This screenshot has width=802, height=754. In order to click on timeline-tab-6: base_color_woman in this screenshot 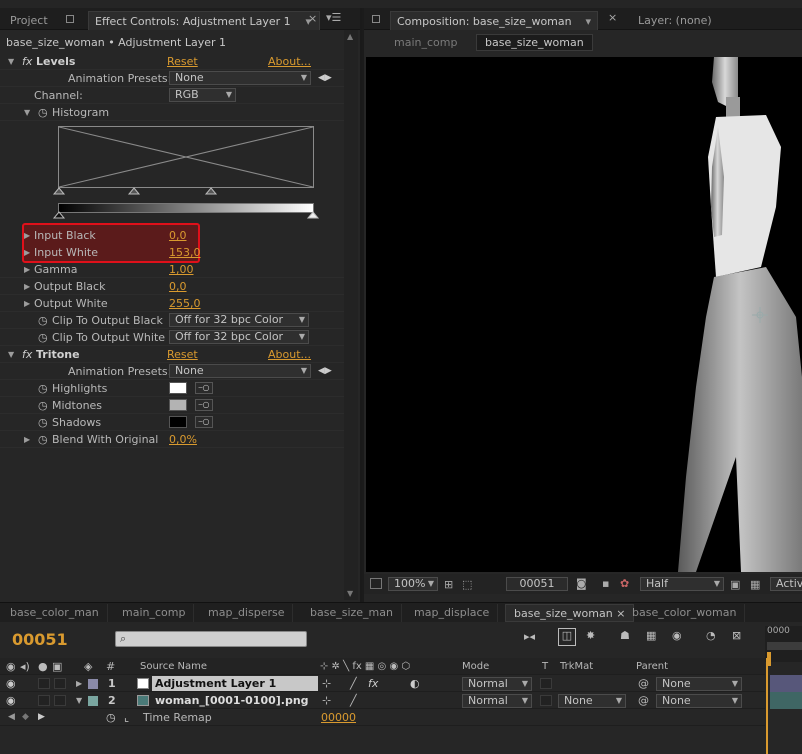, I will do `click(685, 613)`.